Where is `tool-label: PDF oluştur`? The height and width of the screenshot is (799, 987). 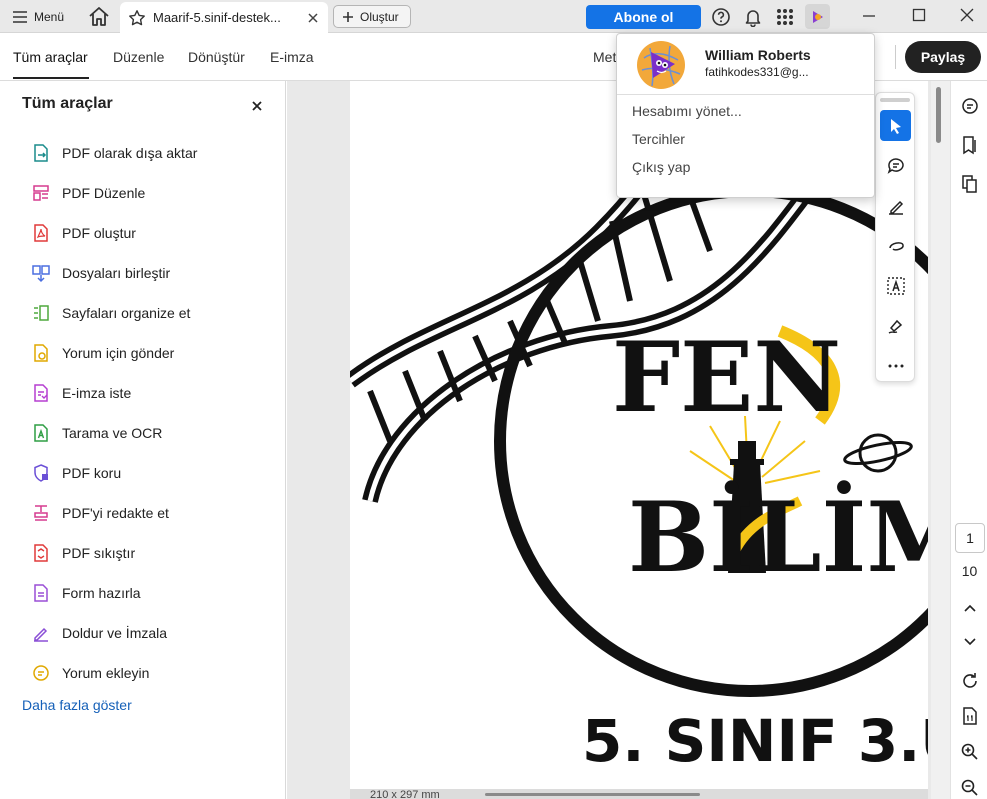 tool-label: PDF oluştur is located at coordinates (99, 233).